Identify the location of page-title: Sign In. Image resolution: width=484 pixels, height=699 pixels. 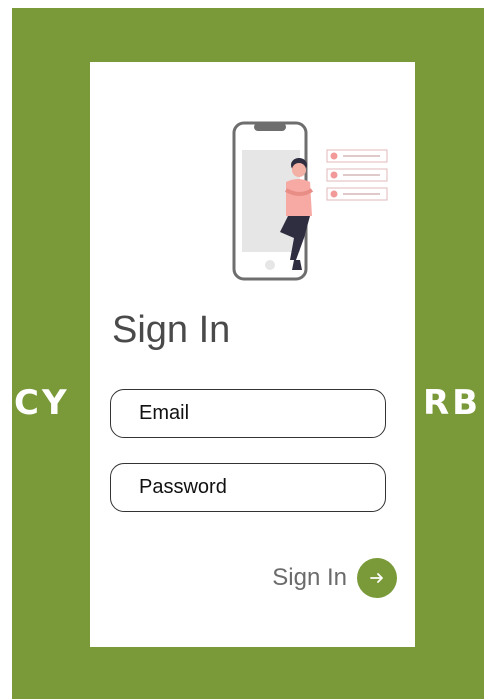
(171, 330).